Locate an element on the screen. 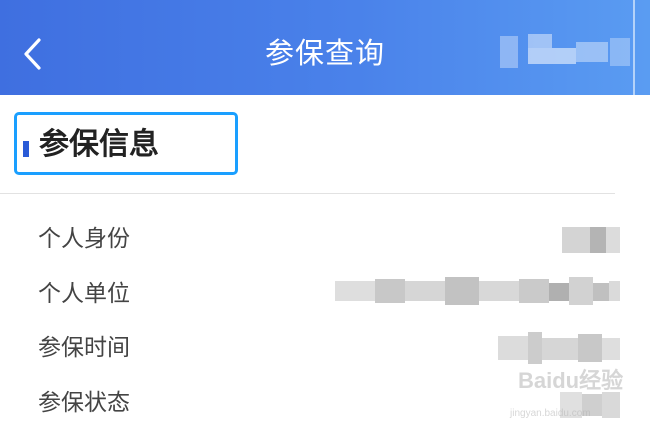 The width and height of the screenshot is (650, 438). row-label-insured-status: 参保状态 is located at coordinates (84, 403).